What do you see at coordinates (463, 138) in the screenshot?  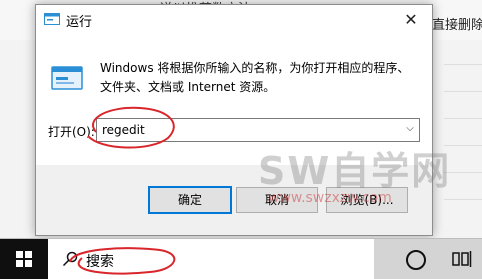 I see `background-list` at bounding box center [463, 138].